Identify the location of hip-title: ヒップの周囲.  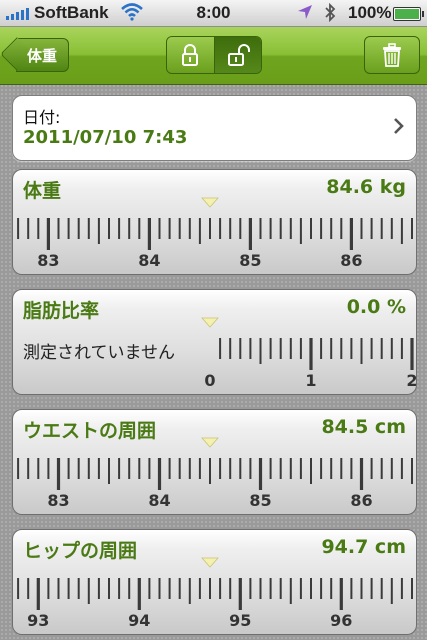
(80, 551).